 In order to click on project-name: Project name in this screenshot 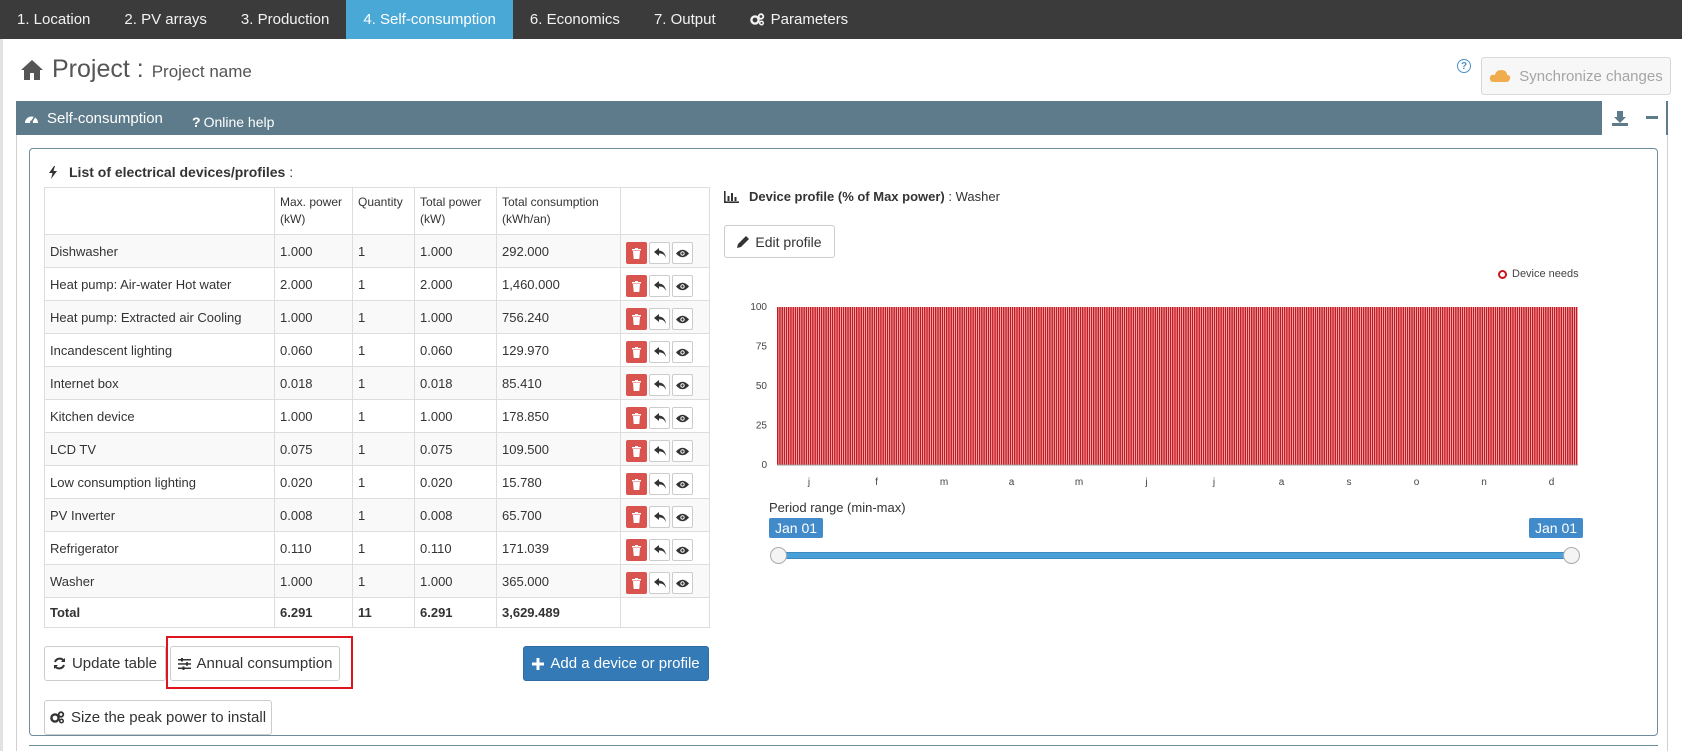, I will do `click(202, 72)`.